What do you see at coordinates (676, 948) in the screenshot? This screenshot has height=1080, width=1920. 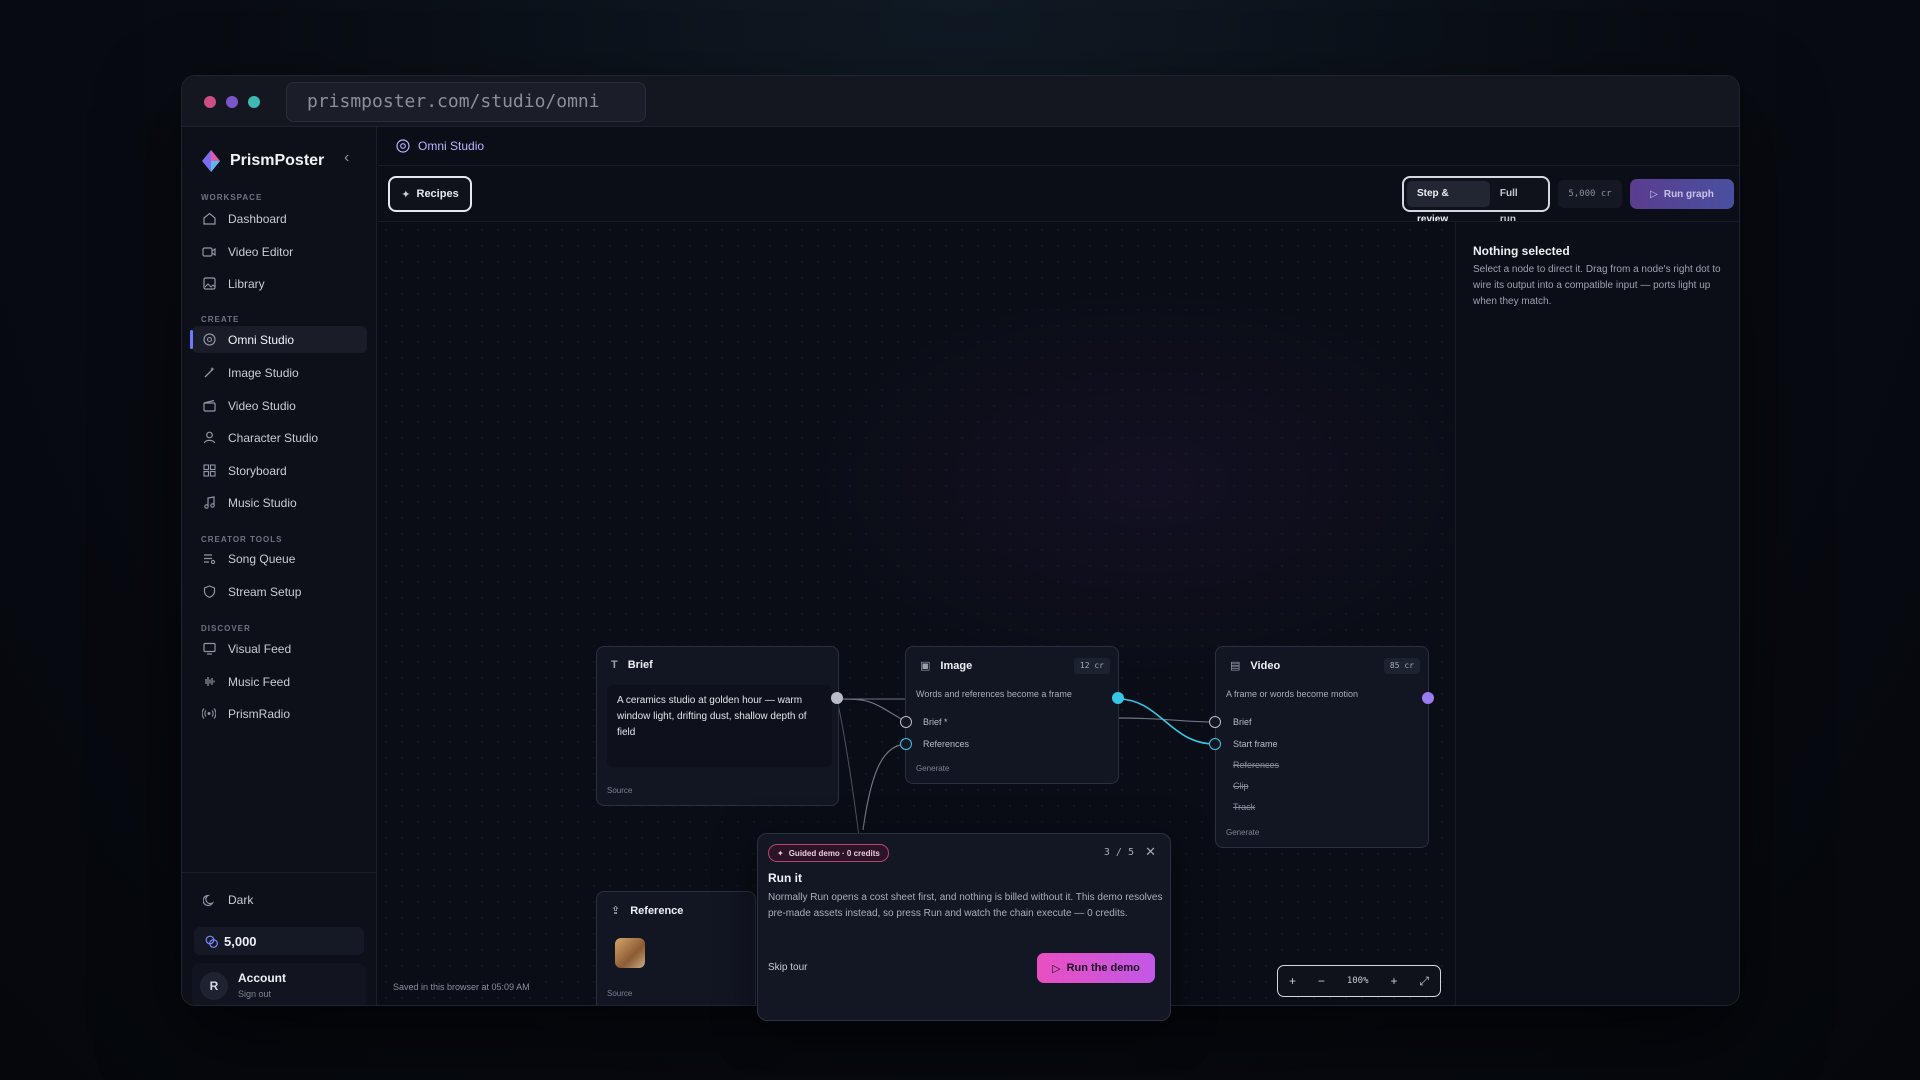 I see `reference-node: ⇪ Reference Source` at bounding box center [676, 948].